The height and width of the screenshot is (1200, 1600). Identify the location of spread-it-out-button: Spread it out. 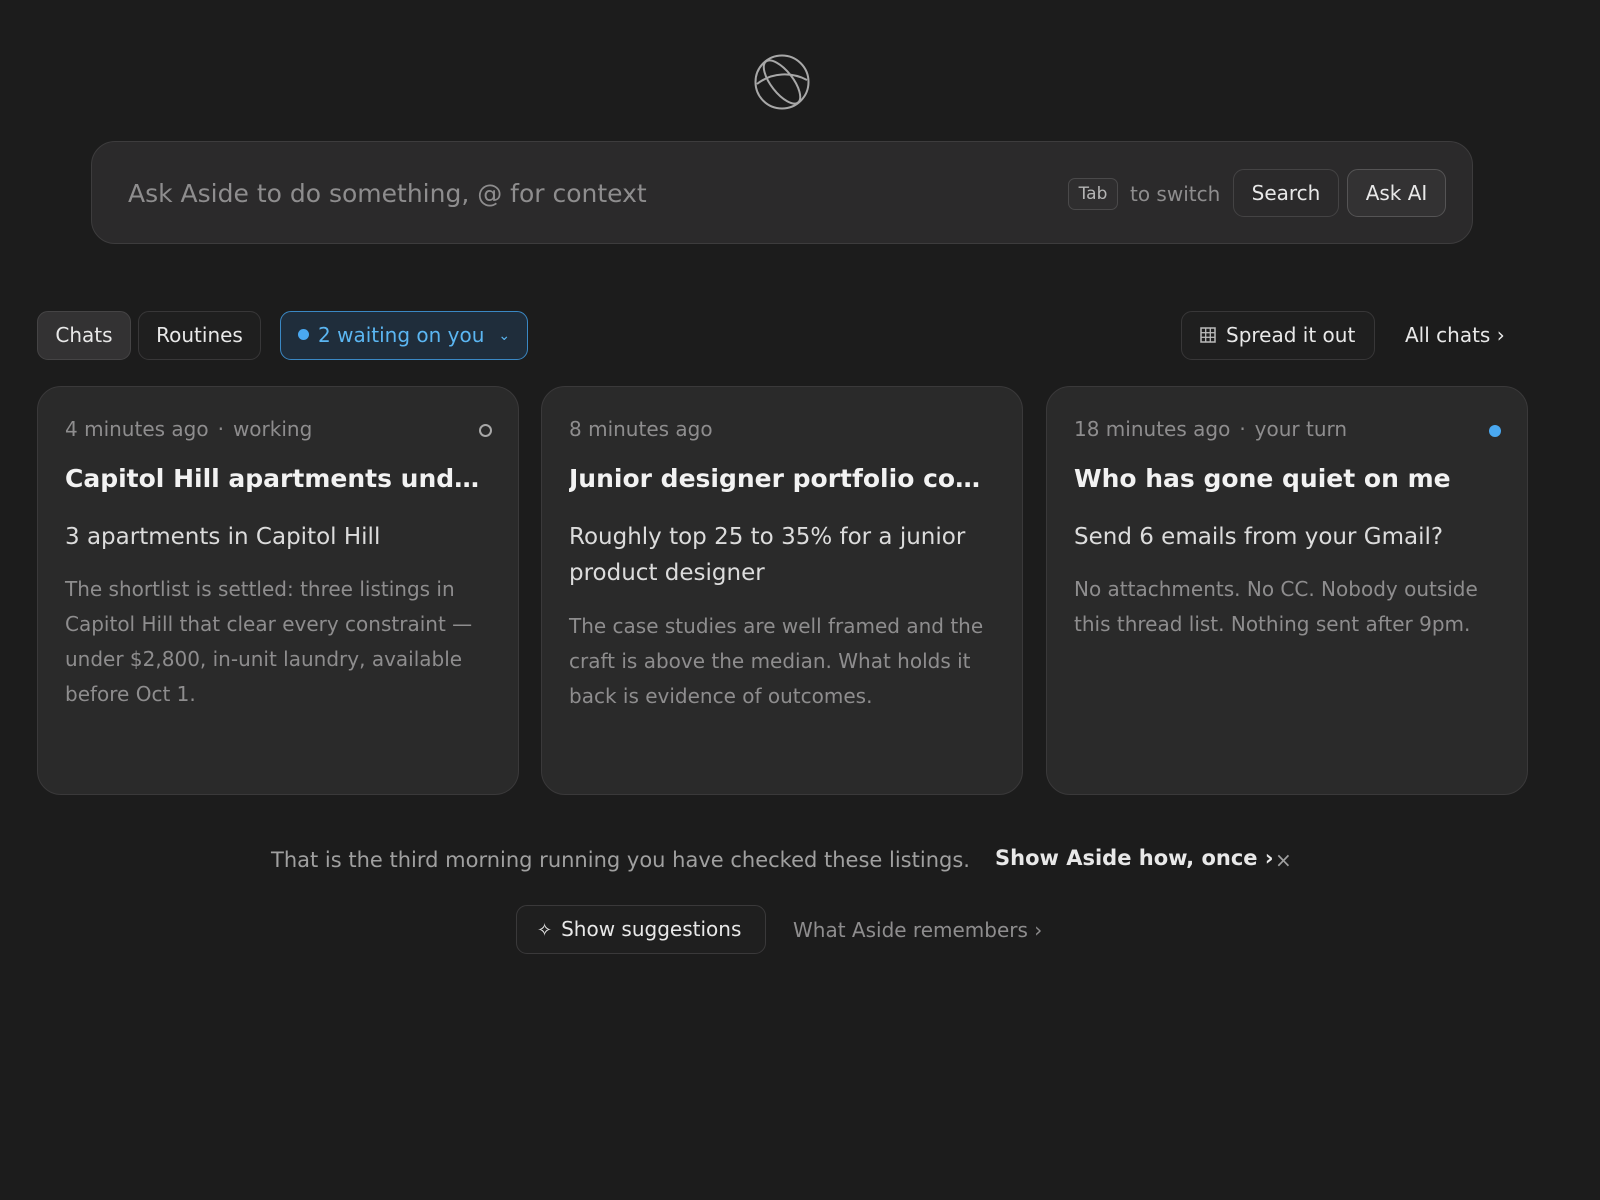
(1278, 335).